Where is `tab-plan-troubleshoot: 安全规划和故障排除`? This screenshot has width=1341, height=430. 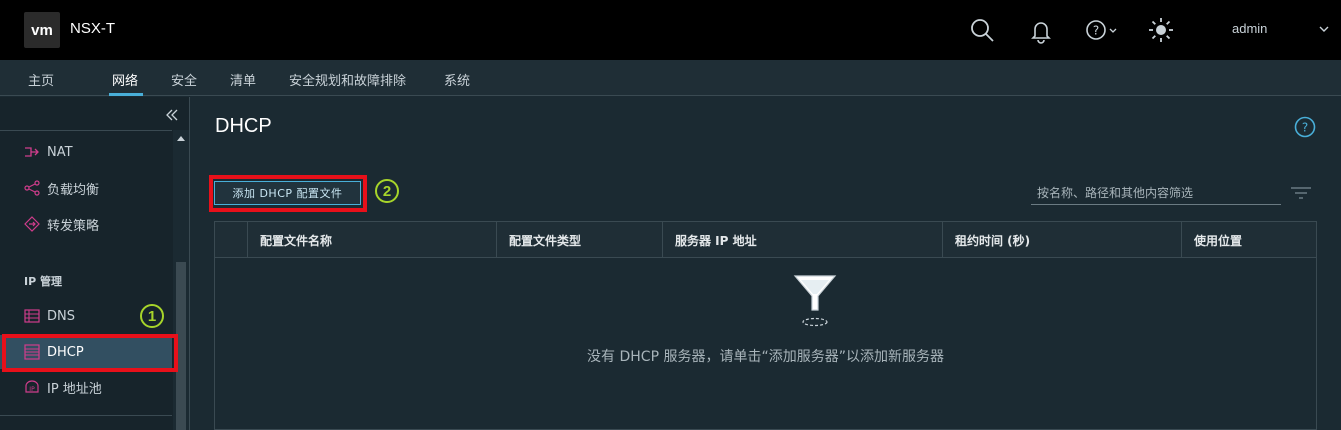 tab-plan-troubleshoot: 安全规划和故障排除 is located at coordinates (347, 79).